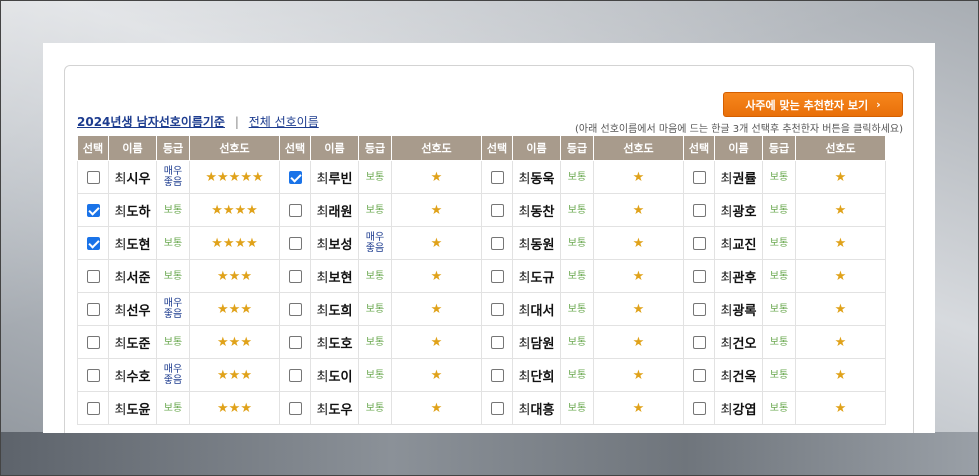 This screenshot has height=476, width=979. Describe the element at coordinates (132, 243) in the screenshot. I see `name-cell: 최도현` at that location.